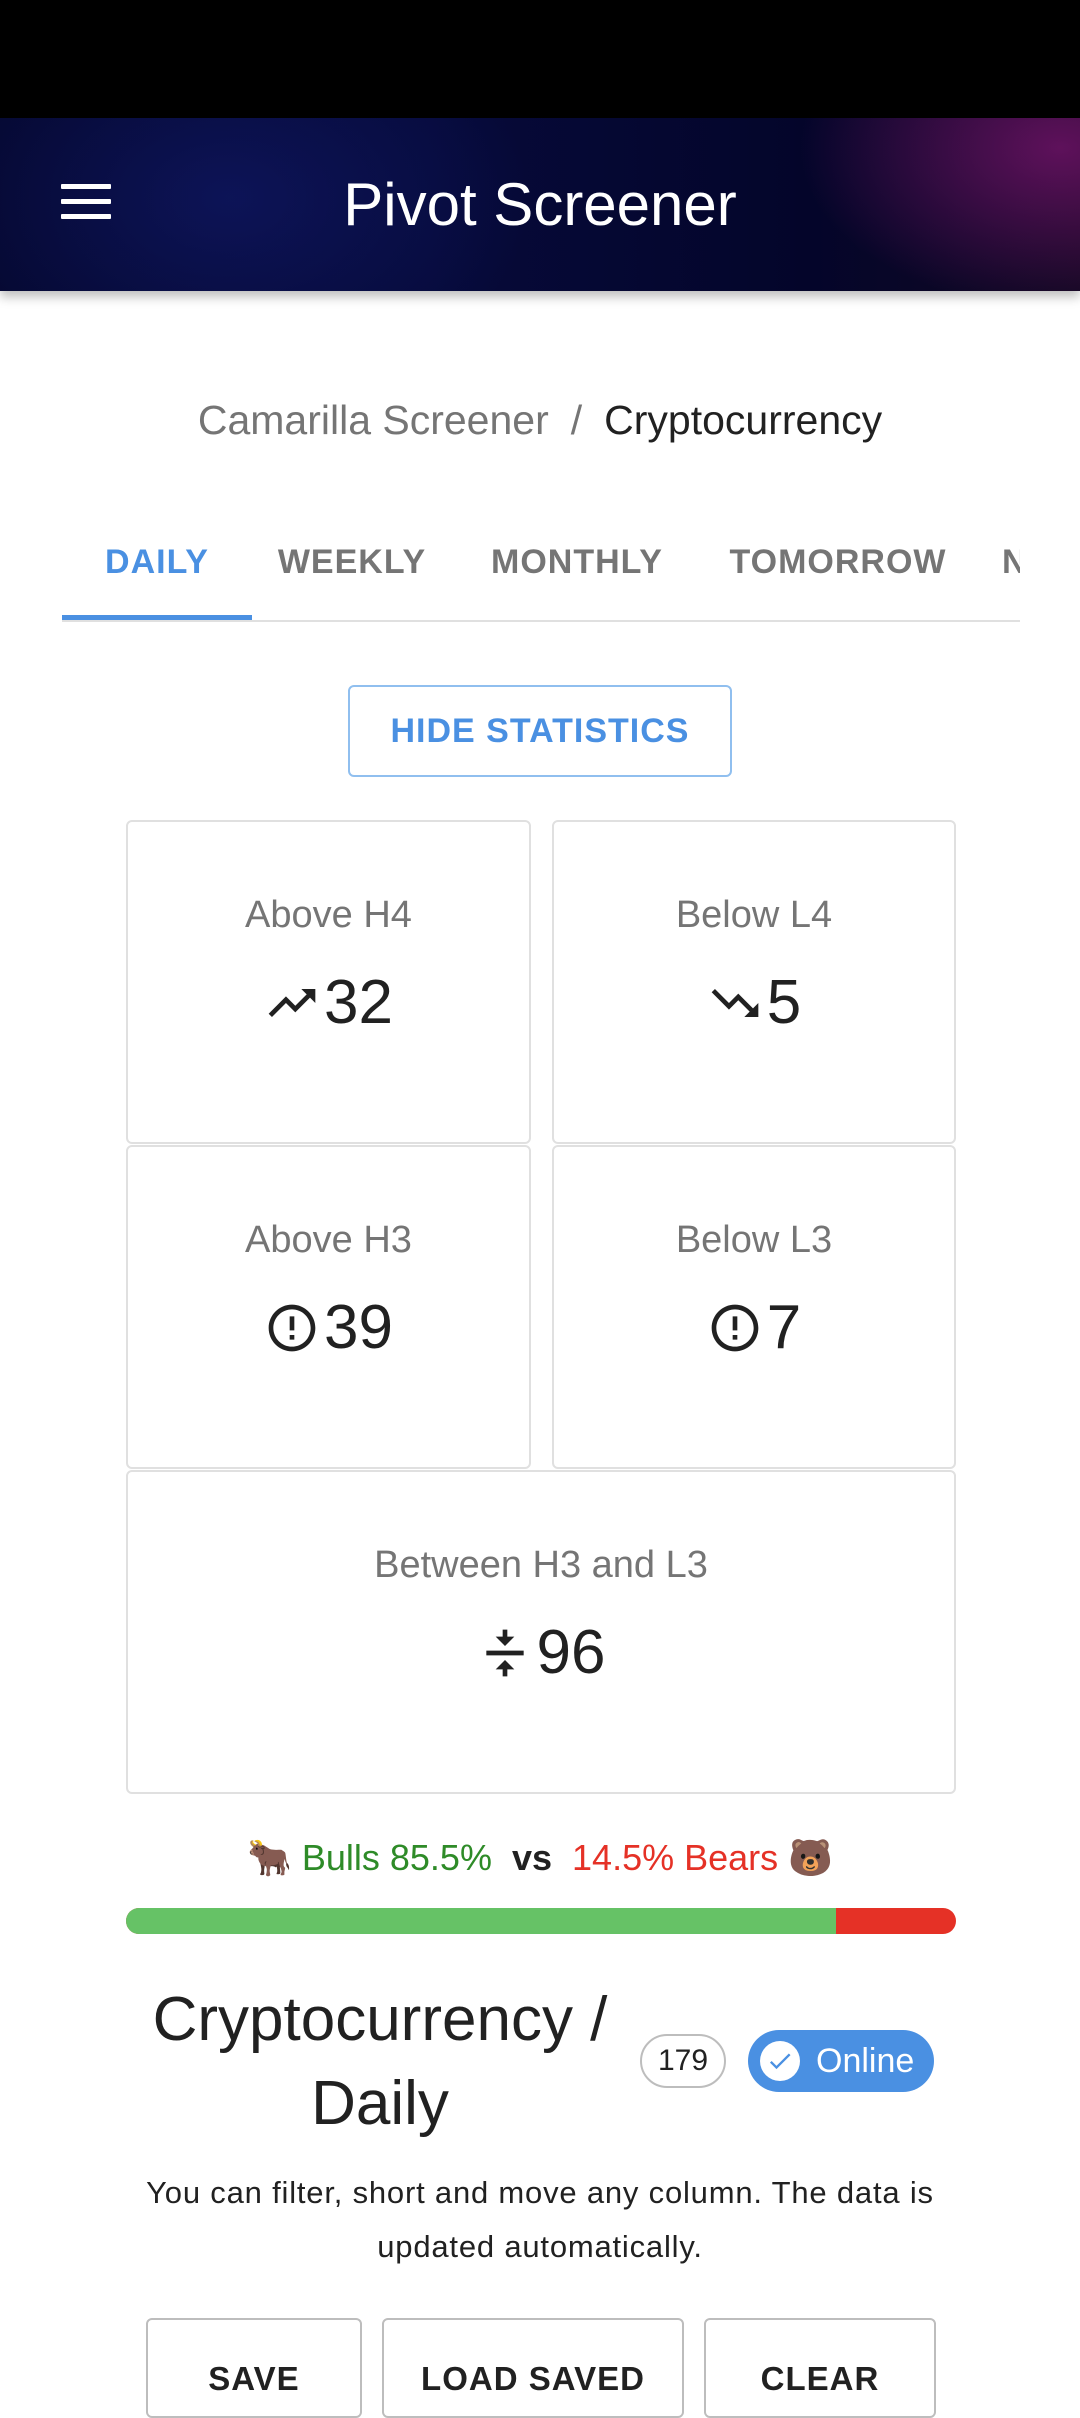 The width and height of the screenshot is (1080, 2418). I want to click on tab-daily: DAILY, so click(157, 563).